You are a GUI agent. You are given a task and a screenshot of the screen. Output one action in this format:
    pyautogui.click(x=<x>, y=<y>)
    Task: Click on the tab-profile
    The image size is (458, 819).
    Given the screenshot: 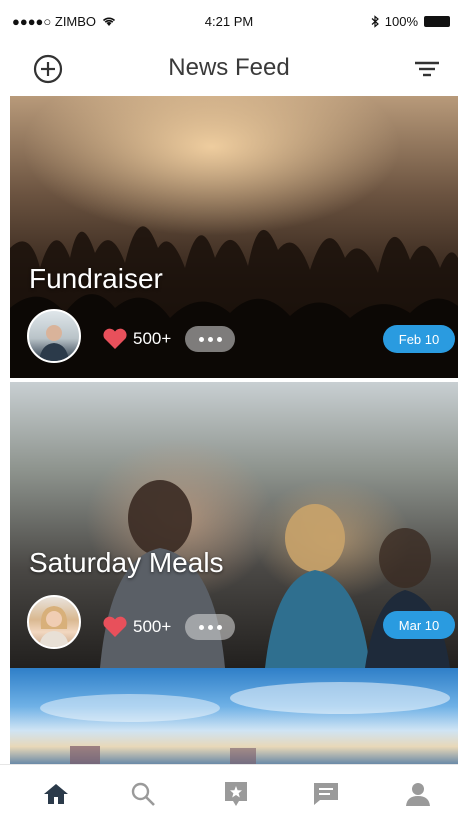 What is the action you would take?
    pyautogui.click(x=418, y=794)
    